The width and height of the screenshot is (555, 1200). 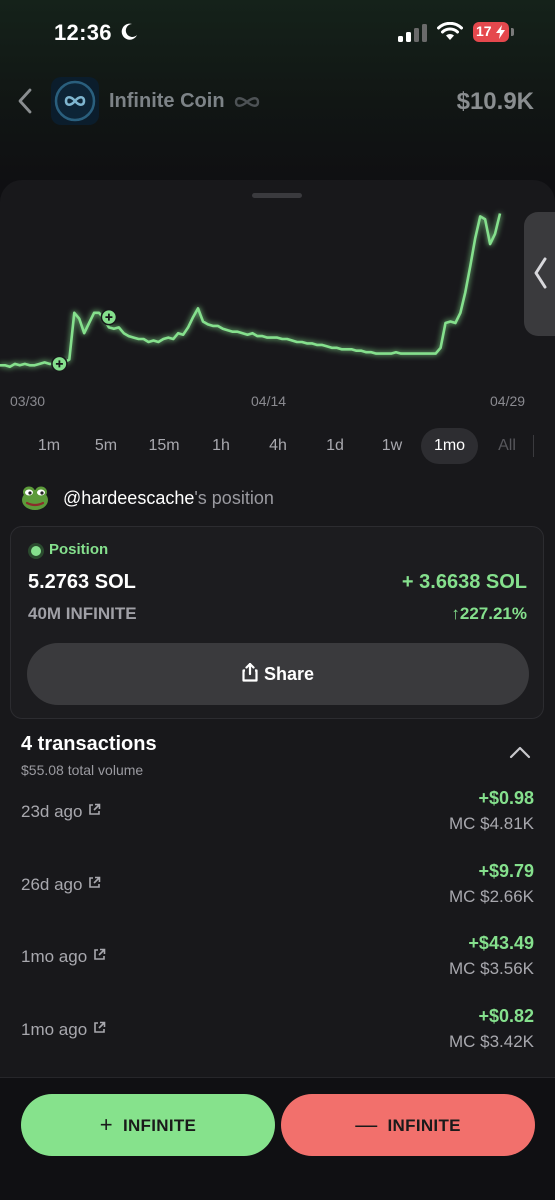 What do you see at coordinates (366, 1124) in the screenshot?
I see `minus-icon: —` at bounding box center [366, 1124].